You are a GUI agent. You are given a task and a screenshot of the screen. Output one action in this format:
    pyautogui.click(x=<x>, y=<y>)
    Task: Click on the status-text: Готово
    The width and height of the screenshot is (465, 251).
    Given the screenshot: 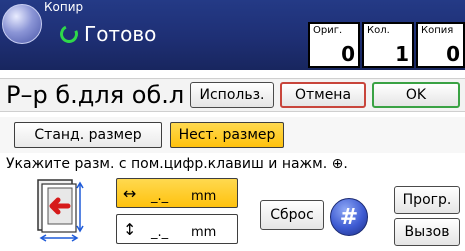 What is the action you would take?
    pyautogui.click(x=120, y=34)
    